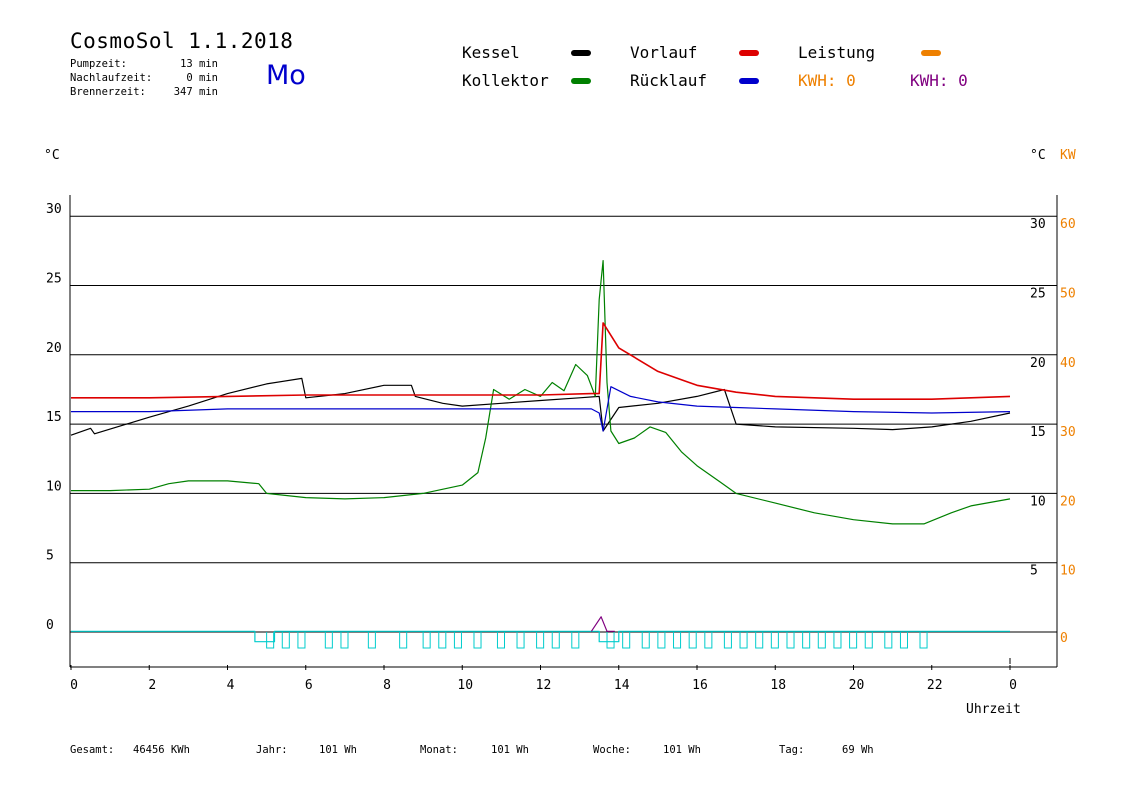 The height and width of the screenshot is (812, 1148). What do you see at coordinates (92, 750) in the screenshot?
I see `footer-gesamt-label: Gesamt:` at bounding box center [92, 750].